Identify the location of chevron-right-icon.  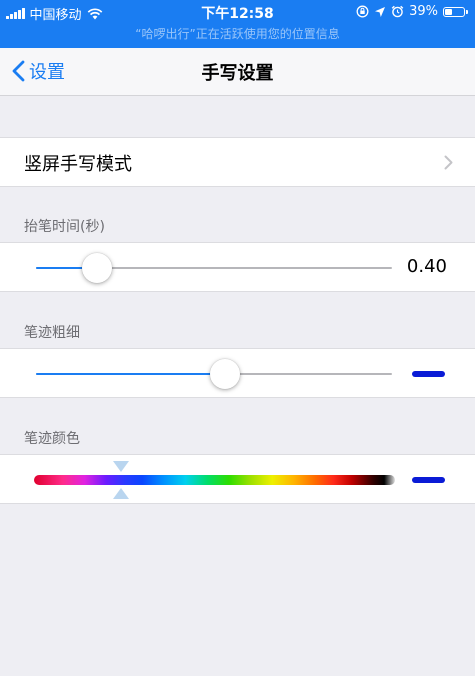
(448, 162).